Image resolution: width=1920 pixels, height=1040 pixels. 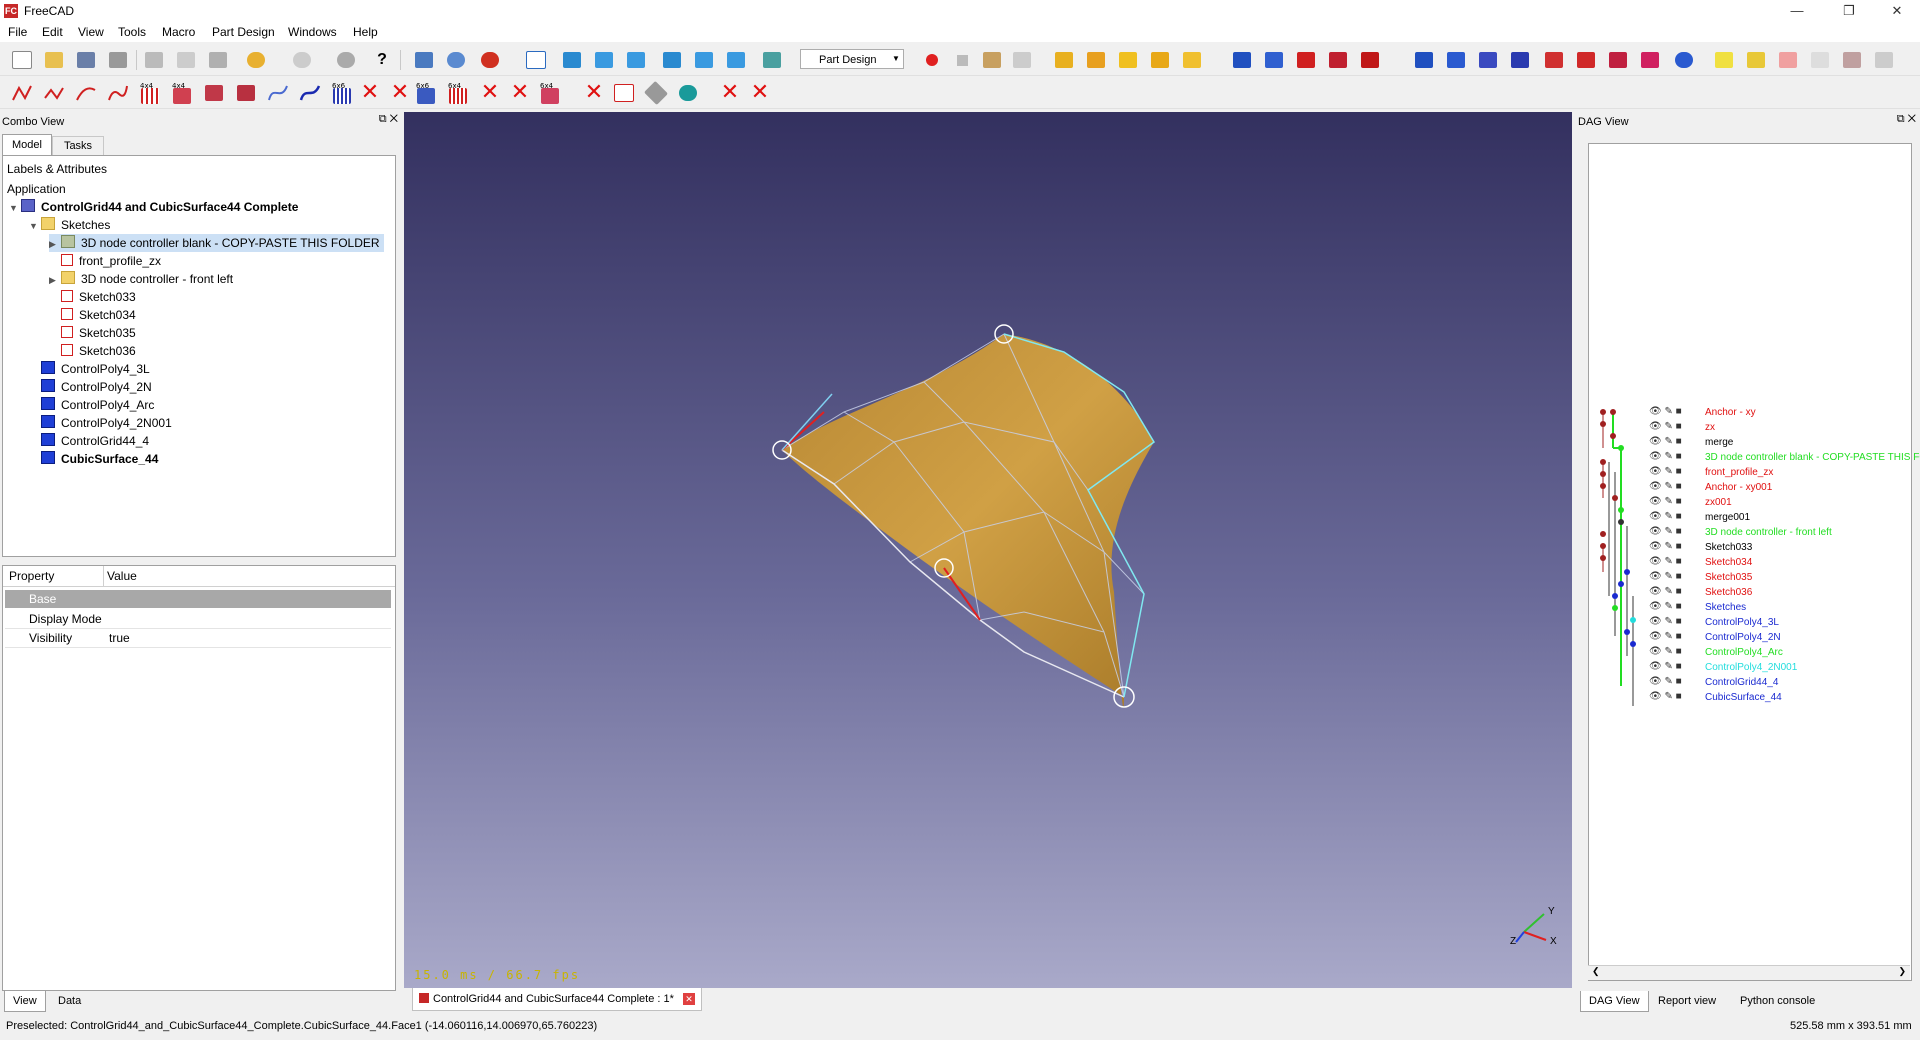 I want to click on tab-dag-view: DAG View, so click(x=1614, y=1001).